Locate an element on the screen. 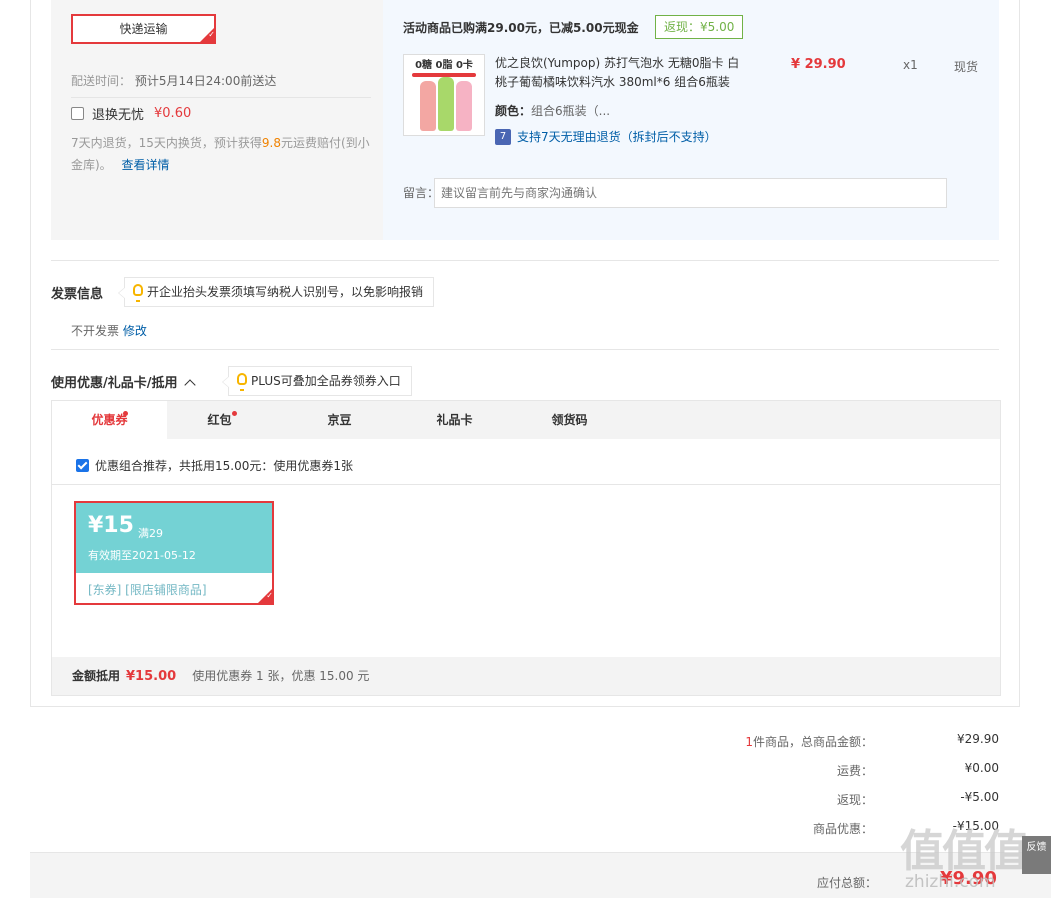  product-image: 0糖 0脂 0卡 is located at coordinates (444, 95).